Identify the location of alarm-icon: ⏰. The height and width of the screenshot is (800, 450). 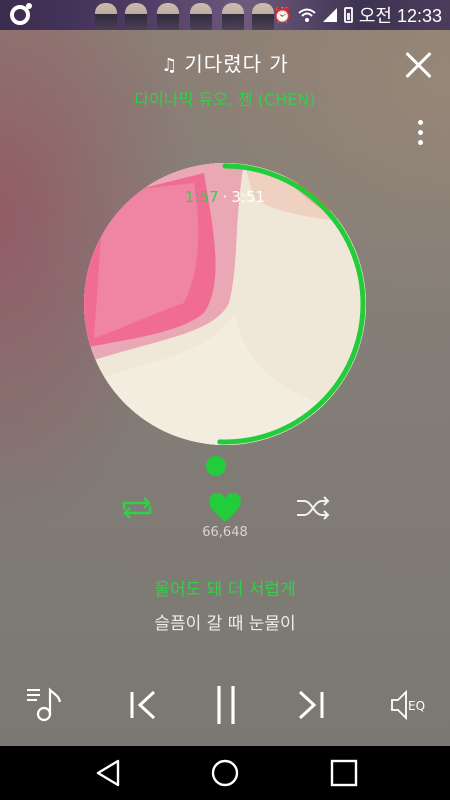
(282, 15).